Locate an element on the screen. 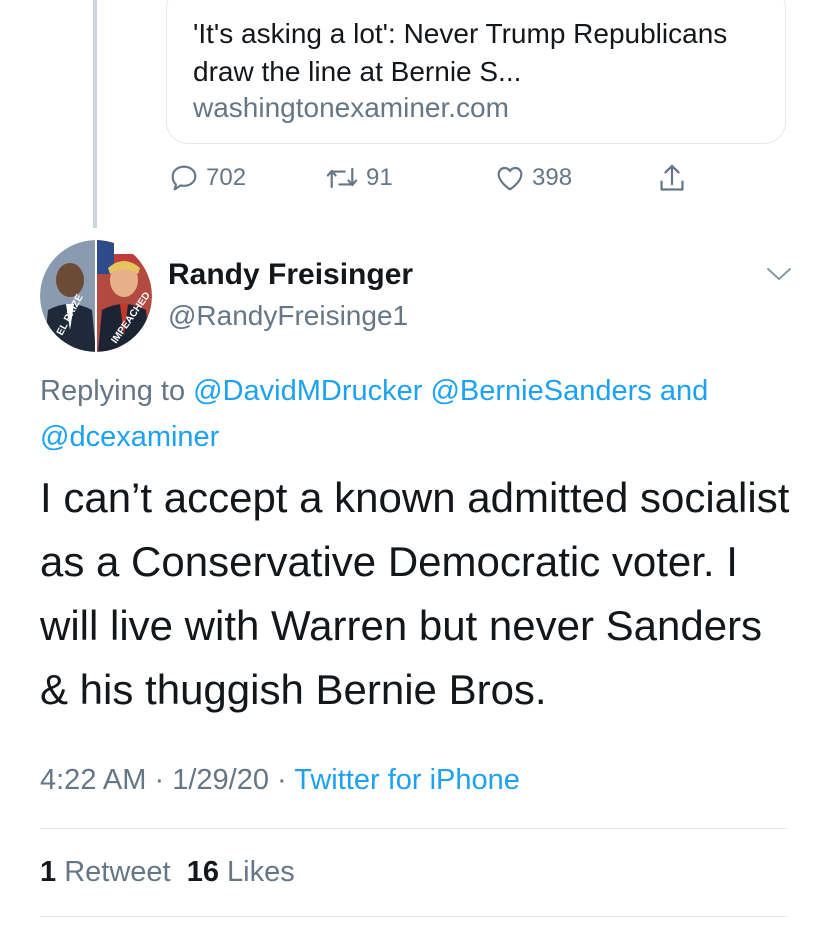  tweet-meta: 4:22 AM · 1/29/20 · Twitter for iPhone is located at coordinates (280, 780).